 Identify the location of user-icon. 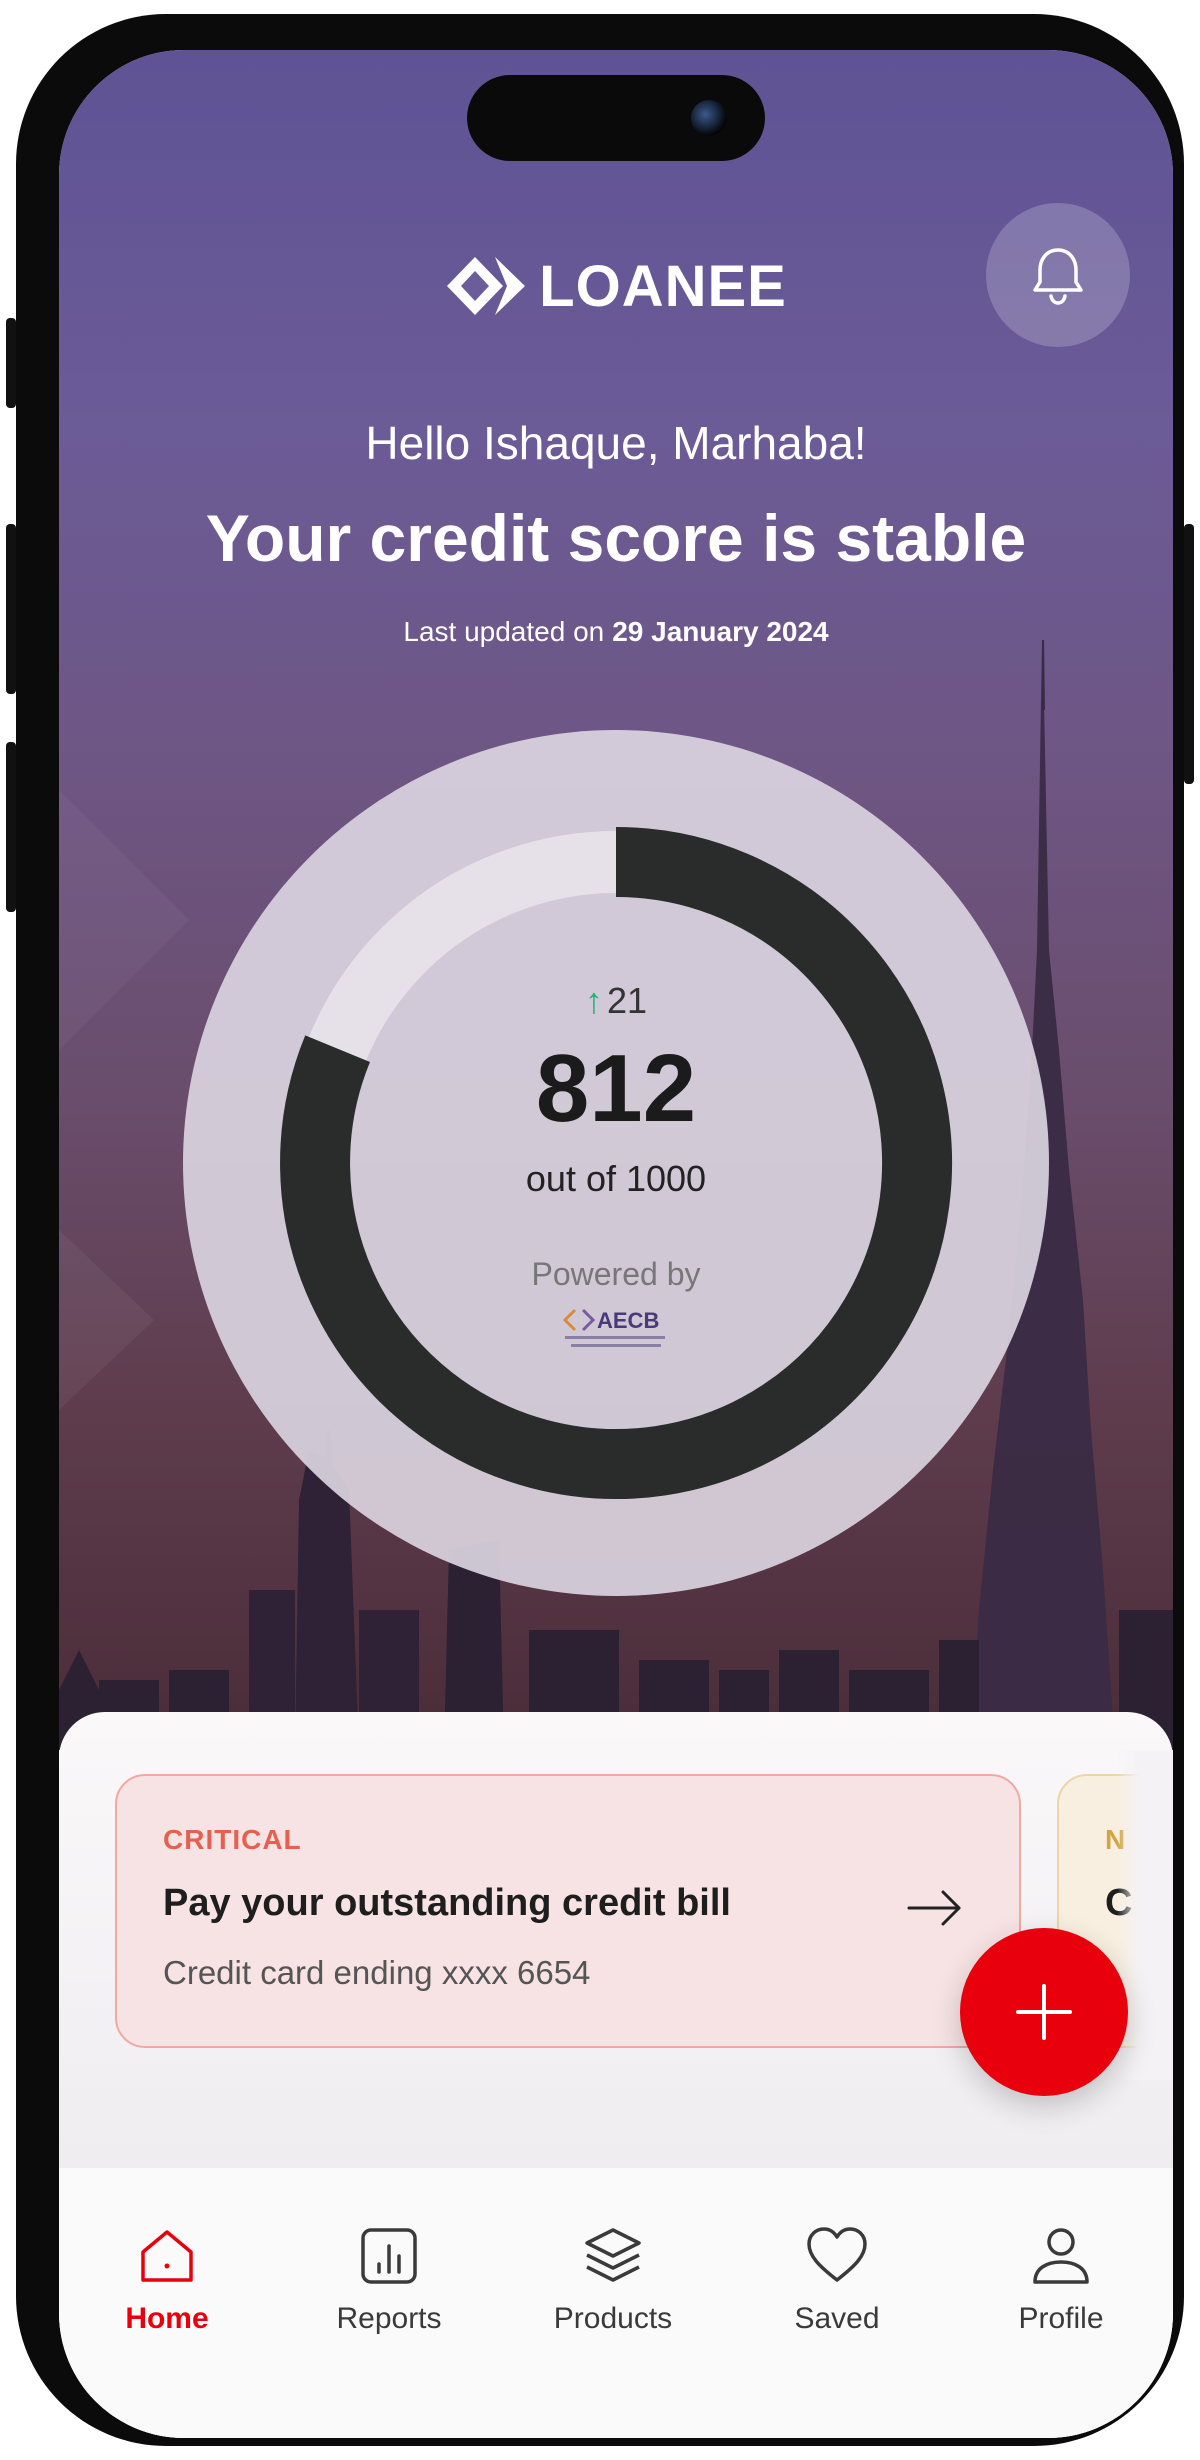
(1061, 2256).